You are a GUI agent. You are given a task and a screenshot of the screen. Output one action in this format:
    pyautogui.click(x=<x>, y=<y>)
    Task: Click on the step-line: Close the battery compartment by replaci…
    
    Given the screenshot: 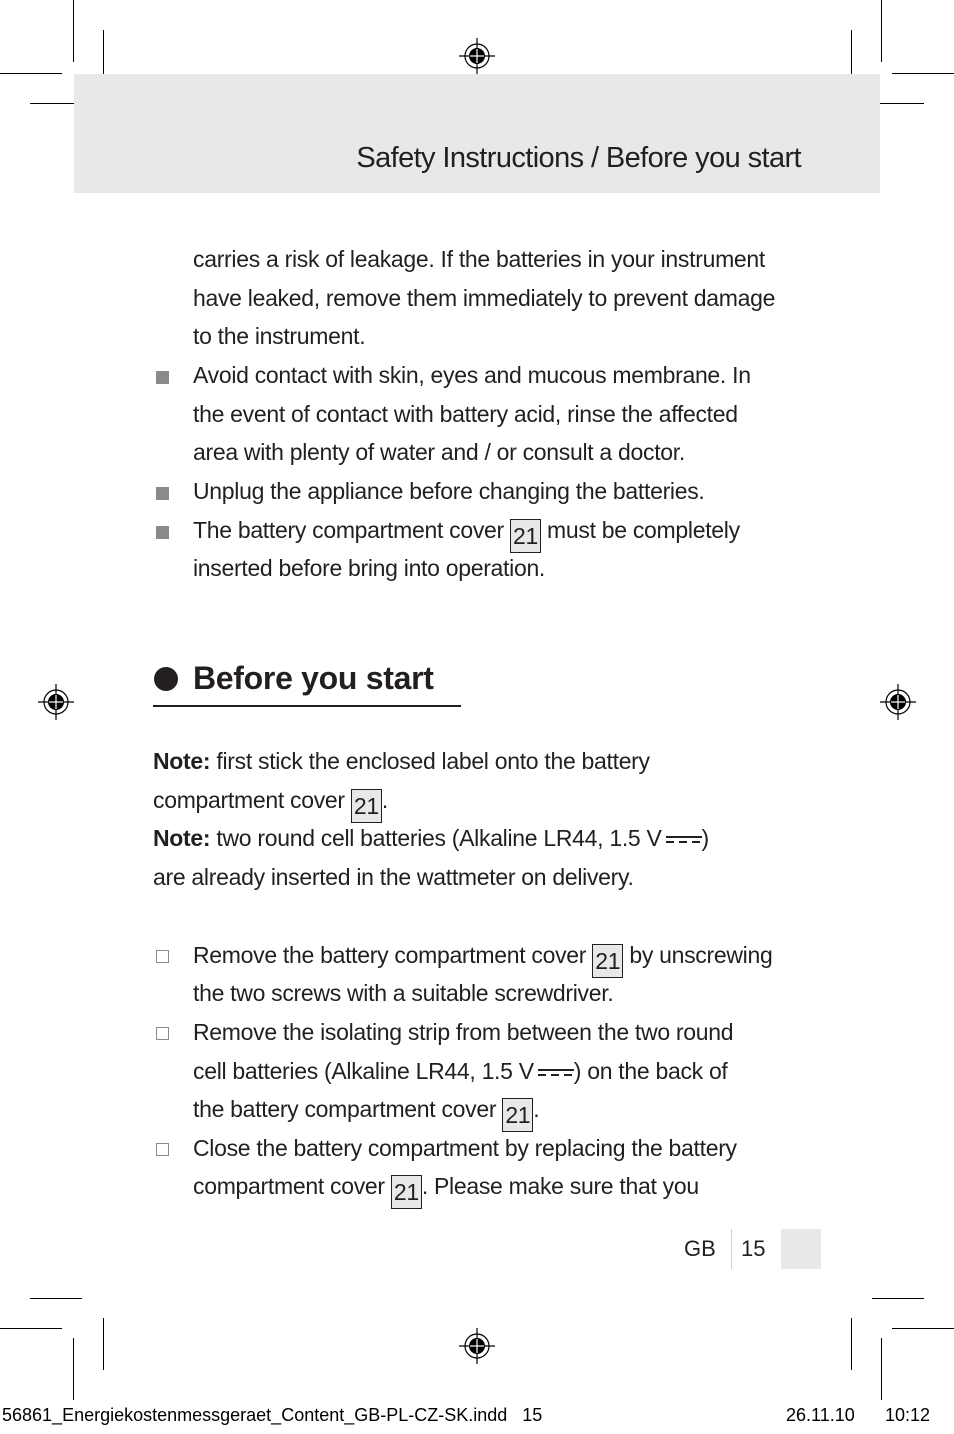 What is the action you would take?
    pyautogui.click(x=465, y=1148)
    